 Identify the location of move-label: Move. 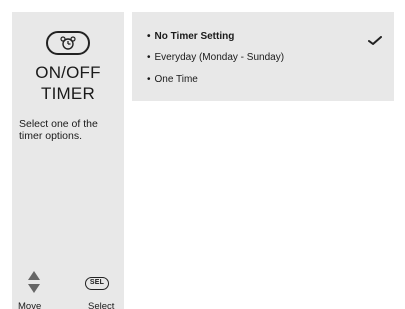
(30, 305).